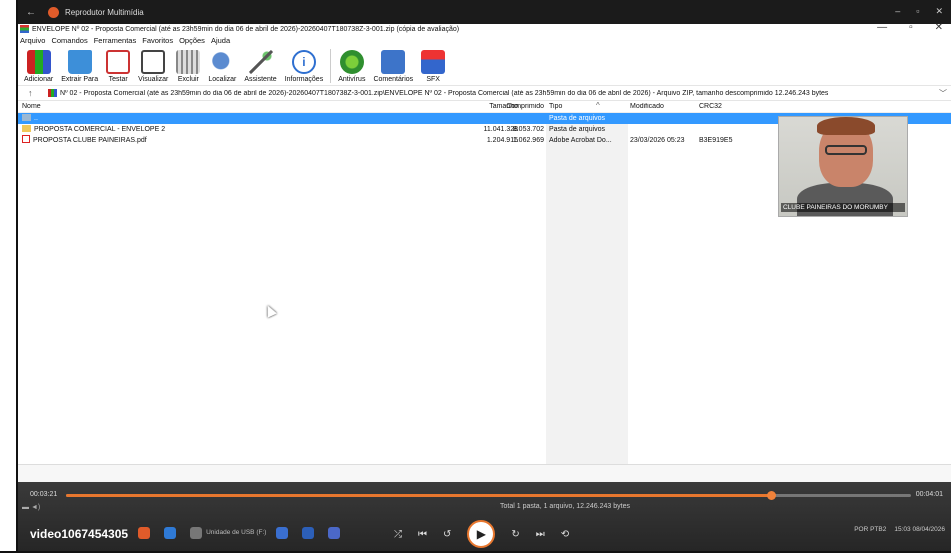 The width and height of the screenshot is (951, 553). Describe the element at coordinates (577, 118) in the screenshot. I see `cell-type: Pasta de arquivos` at that location.